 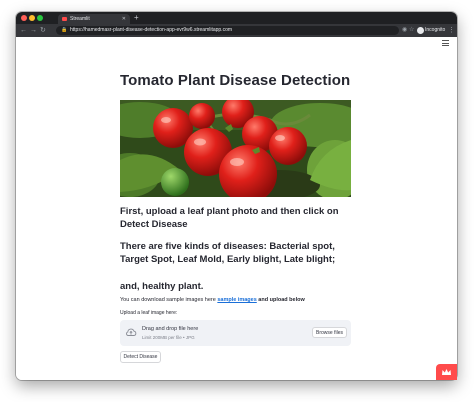 I want to click on download-suffix: and upload below, so click(x=280, y=300).